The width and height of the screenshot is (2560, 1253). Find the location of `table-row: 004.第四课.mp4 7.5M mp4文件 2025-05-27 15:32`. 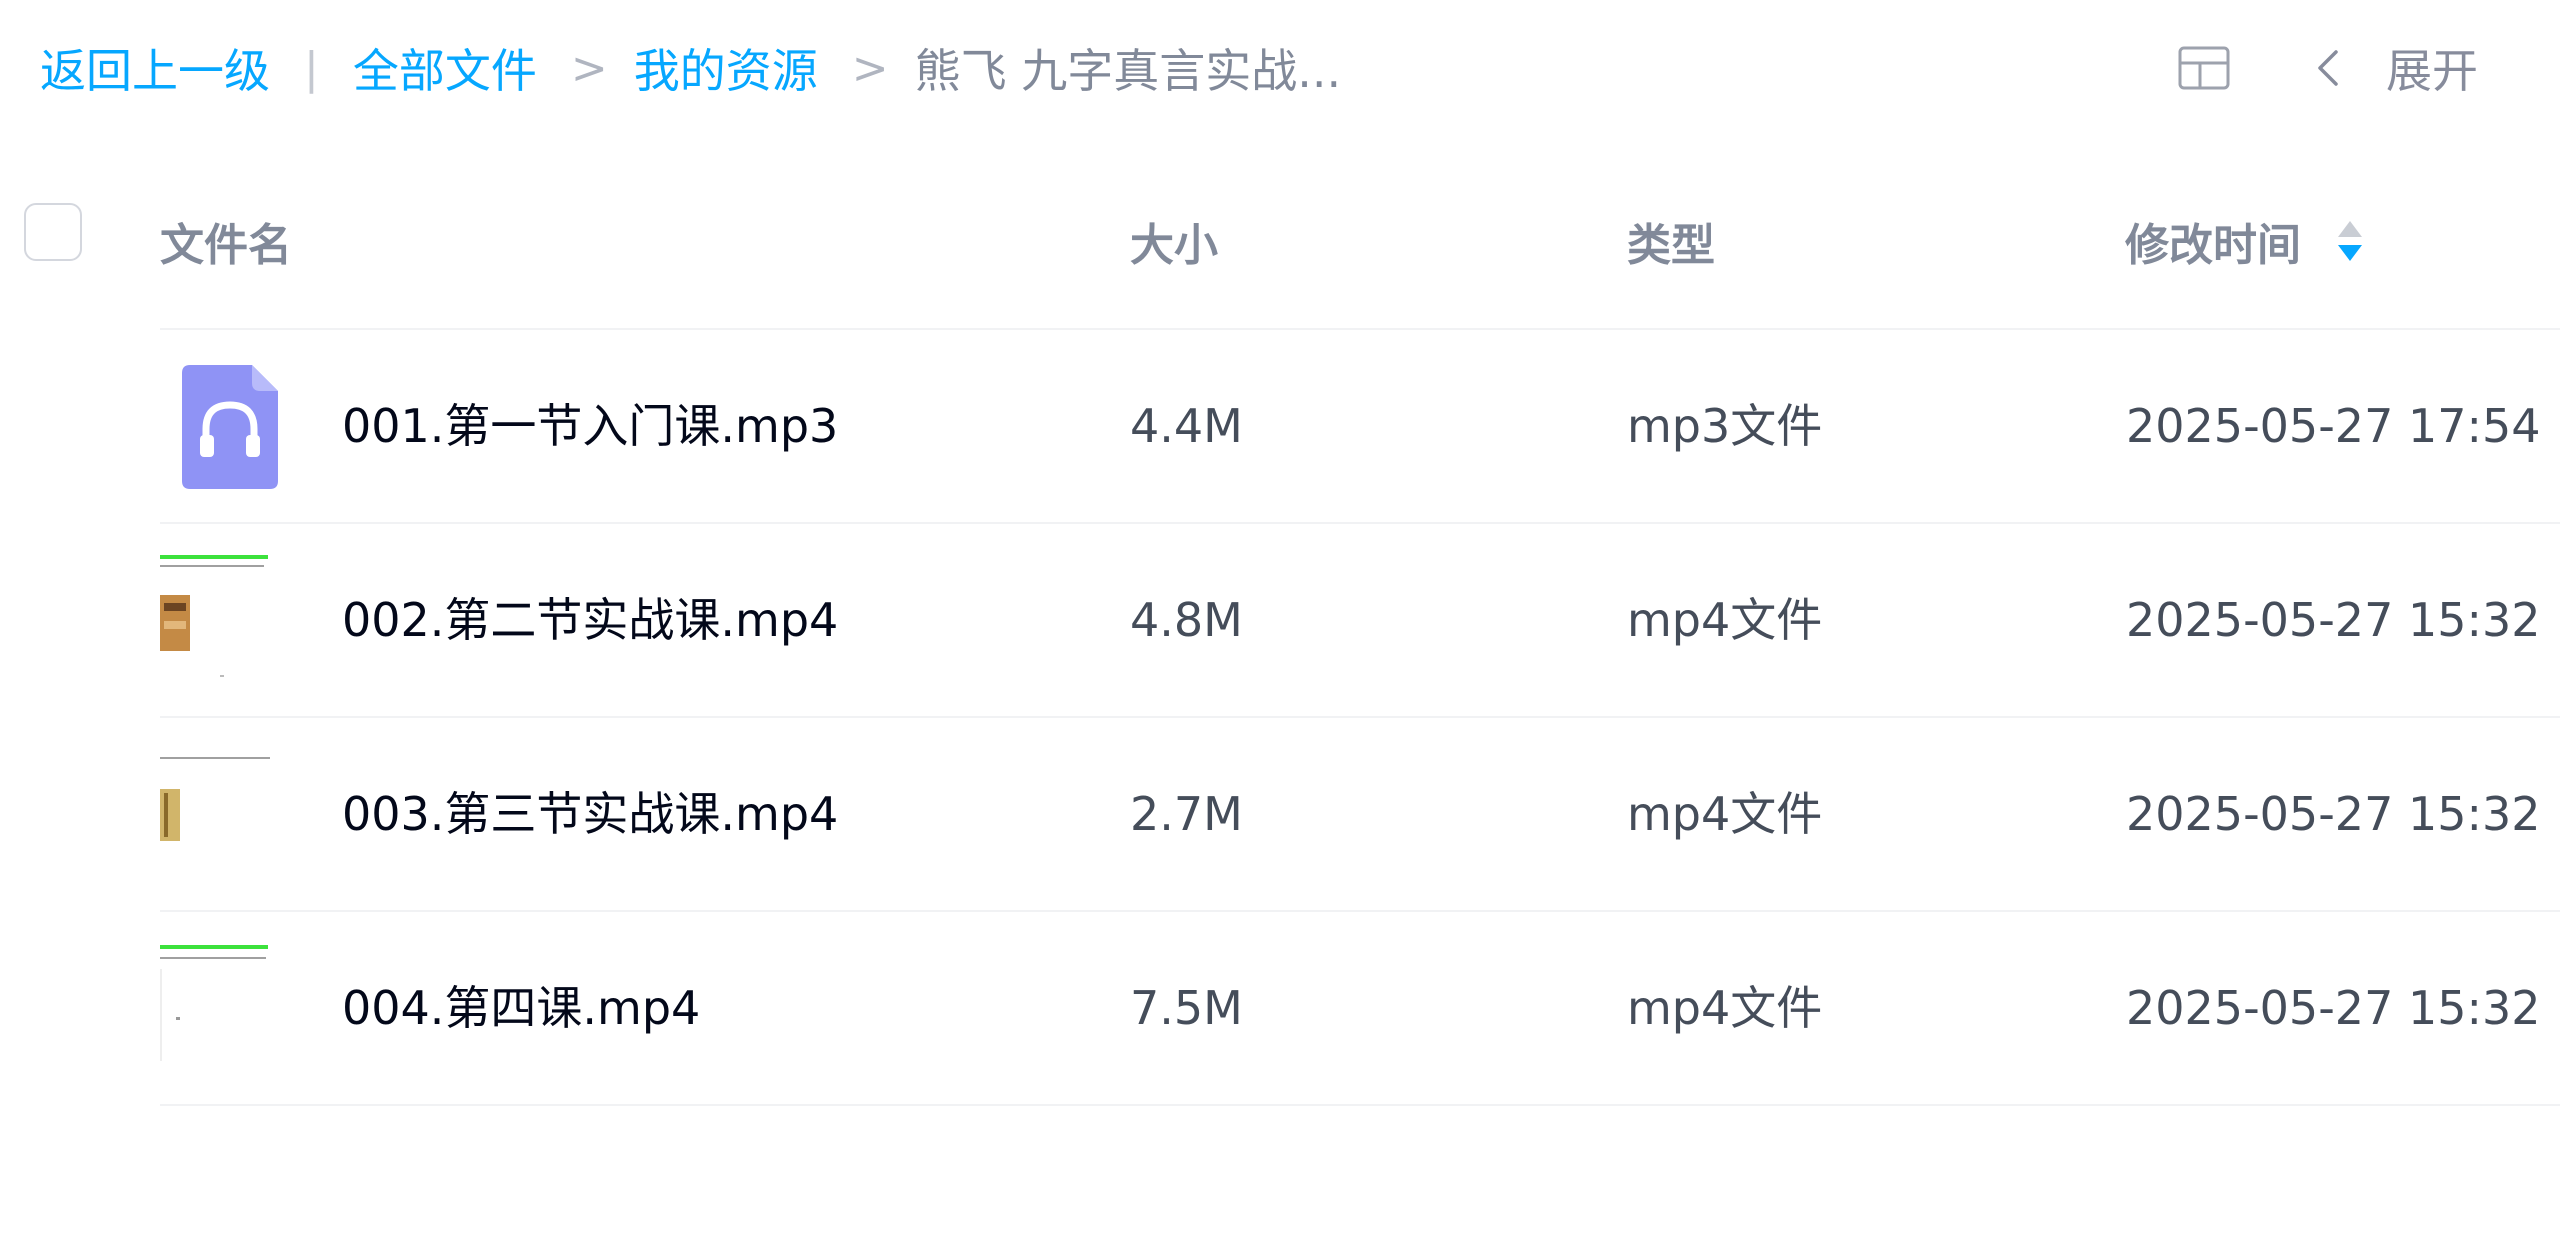

table-row: 004.第四课.mp4 7.5M mp4文件 2025-05-27 15:32 is located at coordinates (1360, 1007).